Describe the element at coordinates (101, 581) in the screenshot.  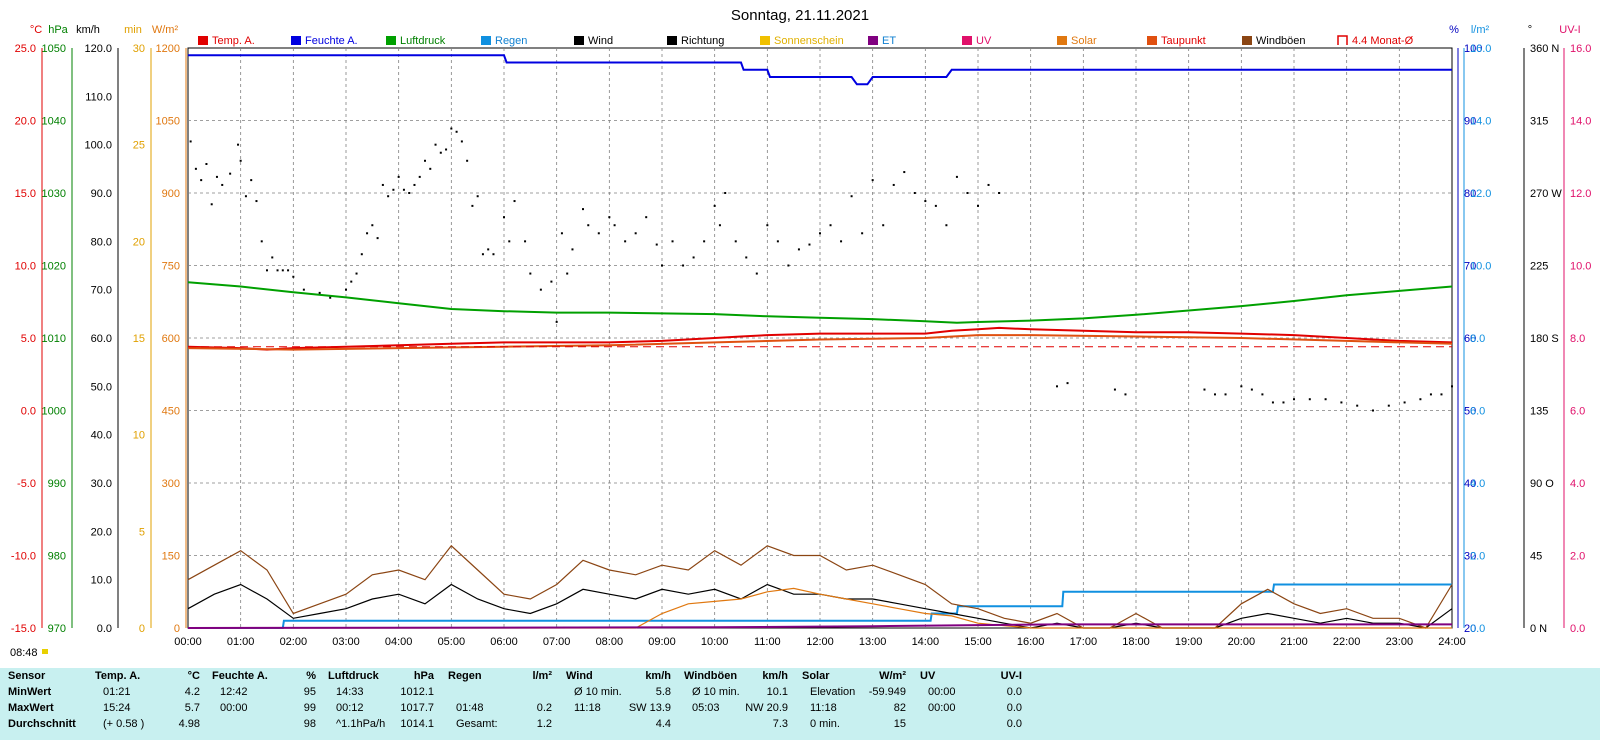
I see `tick-wind: 10.0` at that location.